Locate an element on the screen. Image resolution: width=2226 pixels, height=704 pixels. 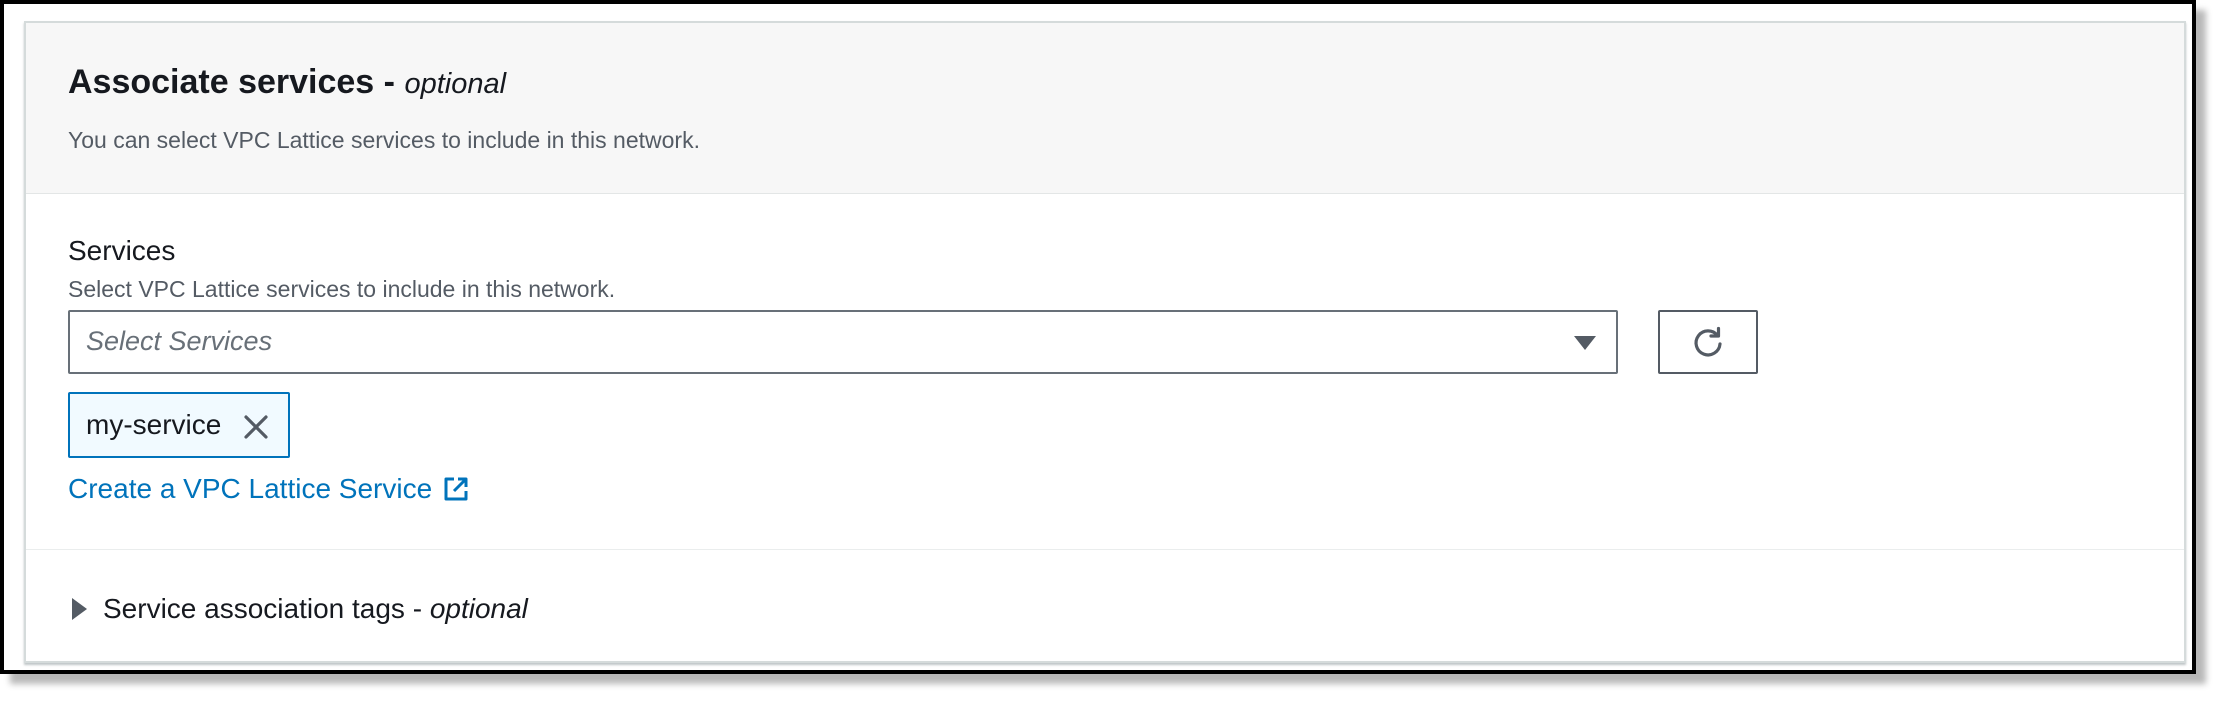
section-divider is located at coordinates (1105, 549).